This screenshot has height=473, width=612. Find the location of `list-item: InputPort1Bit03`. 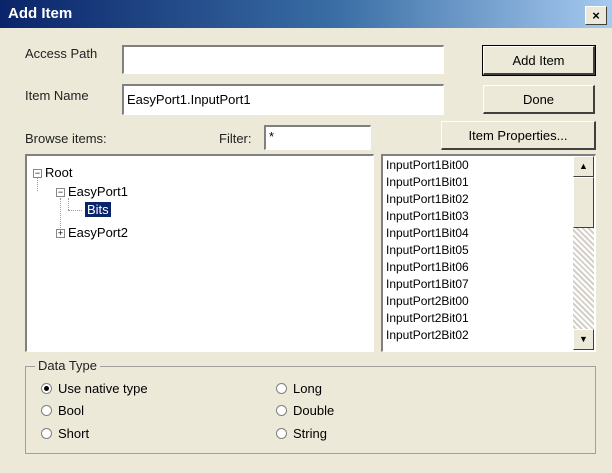

list-item: InputPort1Bit03 is located at coordinates (427, 216).